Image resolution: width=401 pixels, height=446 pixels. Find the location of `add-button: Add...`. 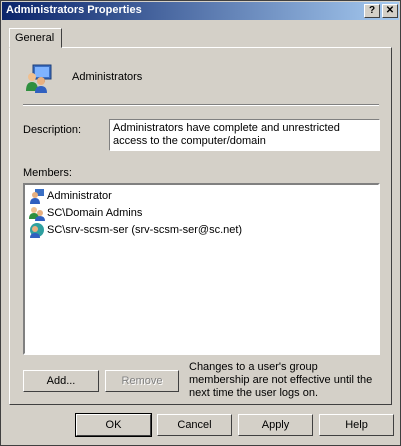

add-button: Add... is located at coordinates (61, 381).